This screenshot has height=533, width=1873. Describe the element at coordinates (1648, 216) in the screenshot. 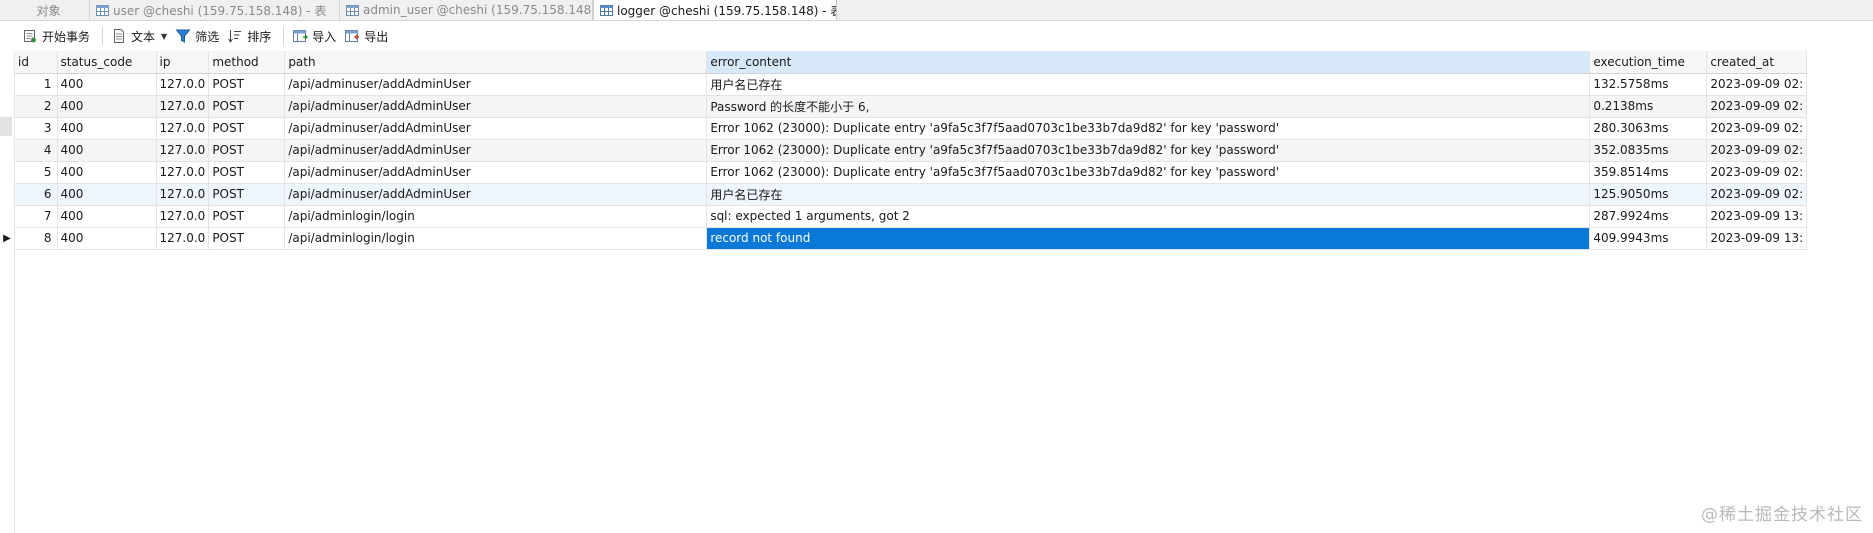

I see `cell-execution-time: 287.9924ms` at that location.